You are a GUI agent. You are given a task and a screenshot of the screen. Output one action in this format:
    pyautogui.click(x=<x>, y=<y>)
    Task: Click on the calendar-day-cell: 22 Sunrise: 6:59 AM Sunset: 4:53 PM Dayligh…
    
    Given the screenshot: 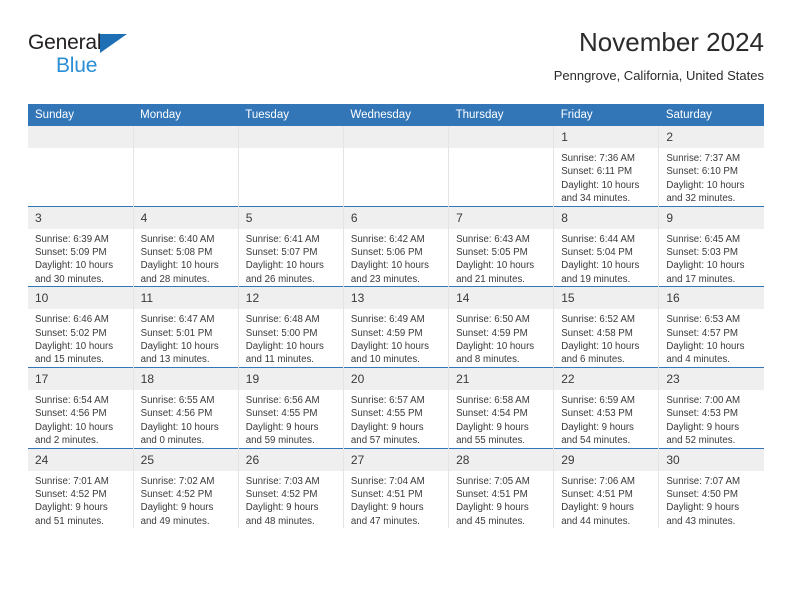 What is the action you would take?
    pyautogui.click(x=606, y=407)
    